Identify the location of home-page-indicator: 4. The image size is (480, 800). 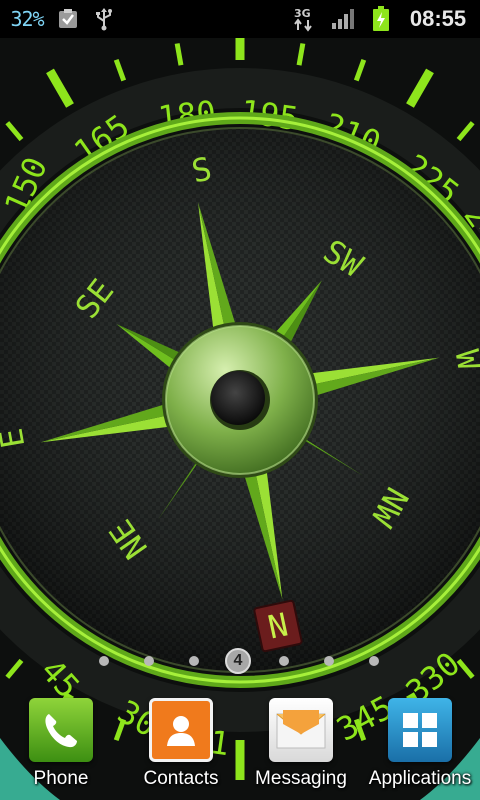
(240, 661).